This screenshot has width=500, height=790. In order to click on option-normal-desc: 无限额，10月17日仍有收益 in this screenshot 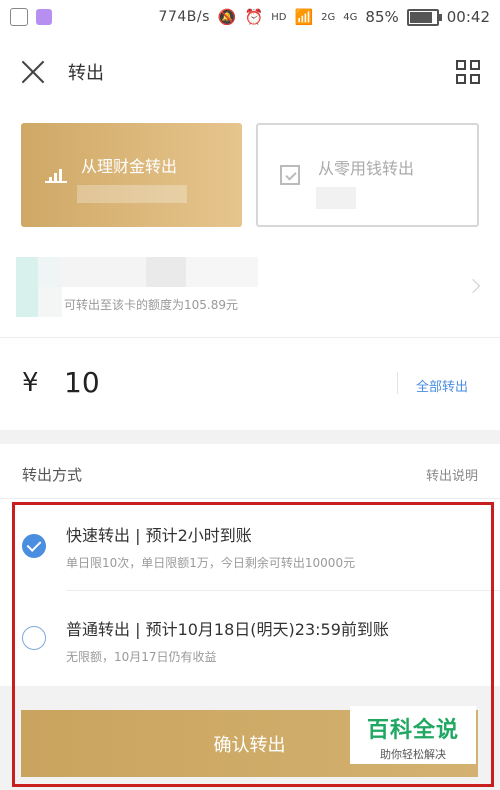, I will do `click(141, 657)`.